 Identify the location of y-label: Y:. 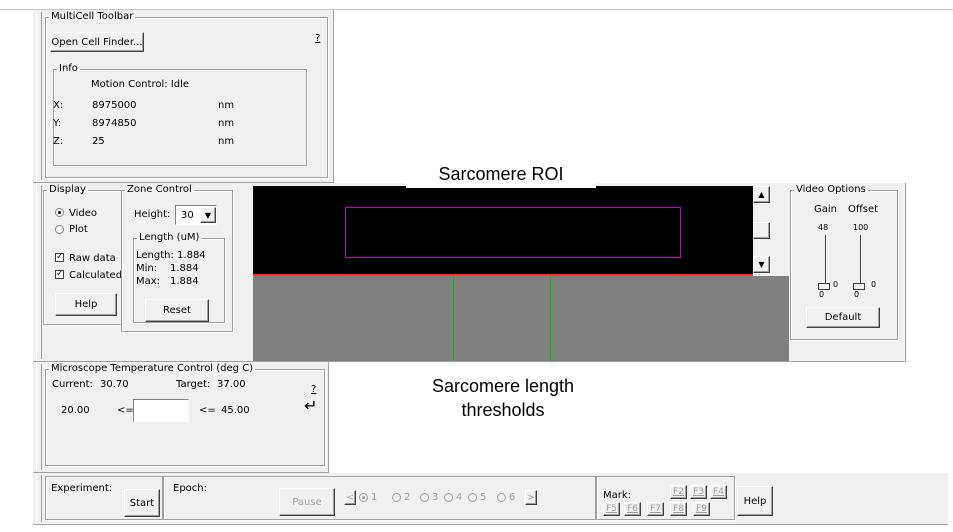
(57, 123).